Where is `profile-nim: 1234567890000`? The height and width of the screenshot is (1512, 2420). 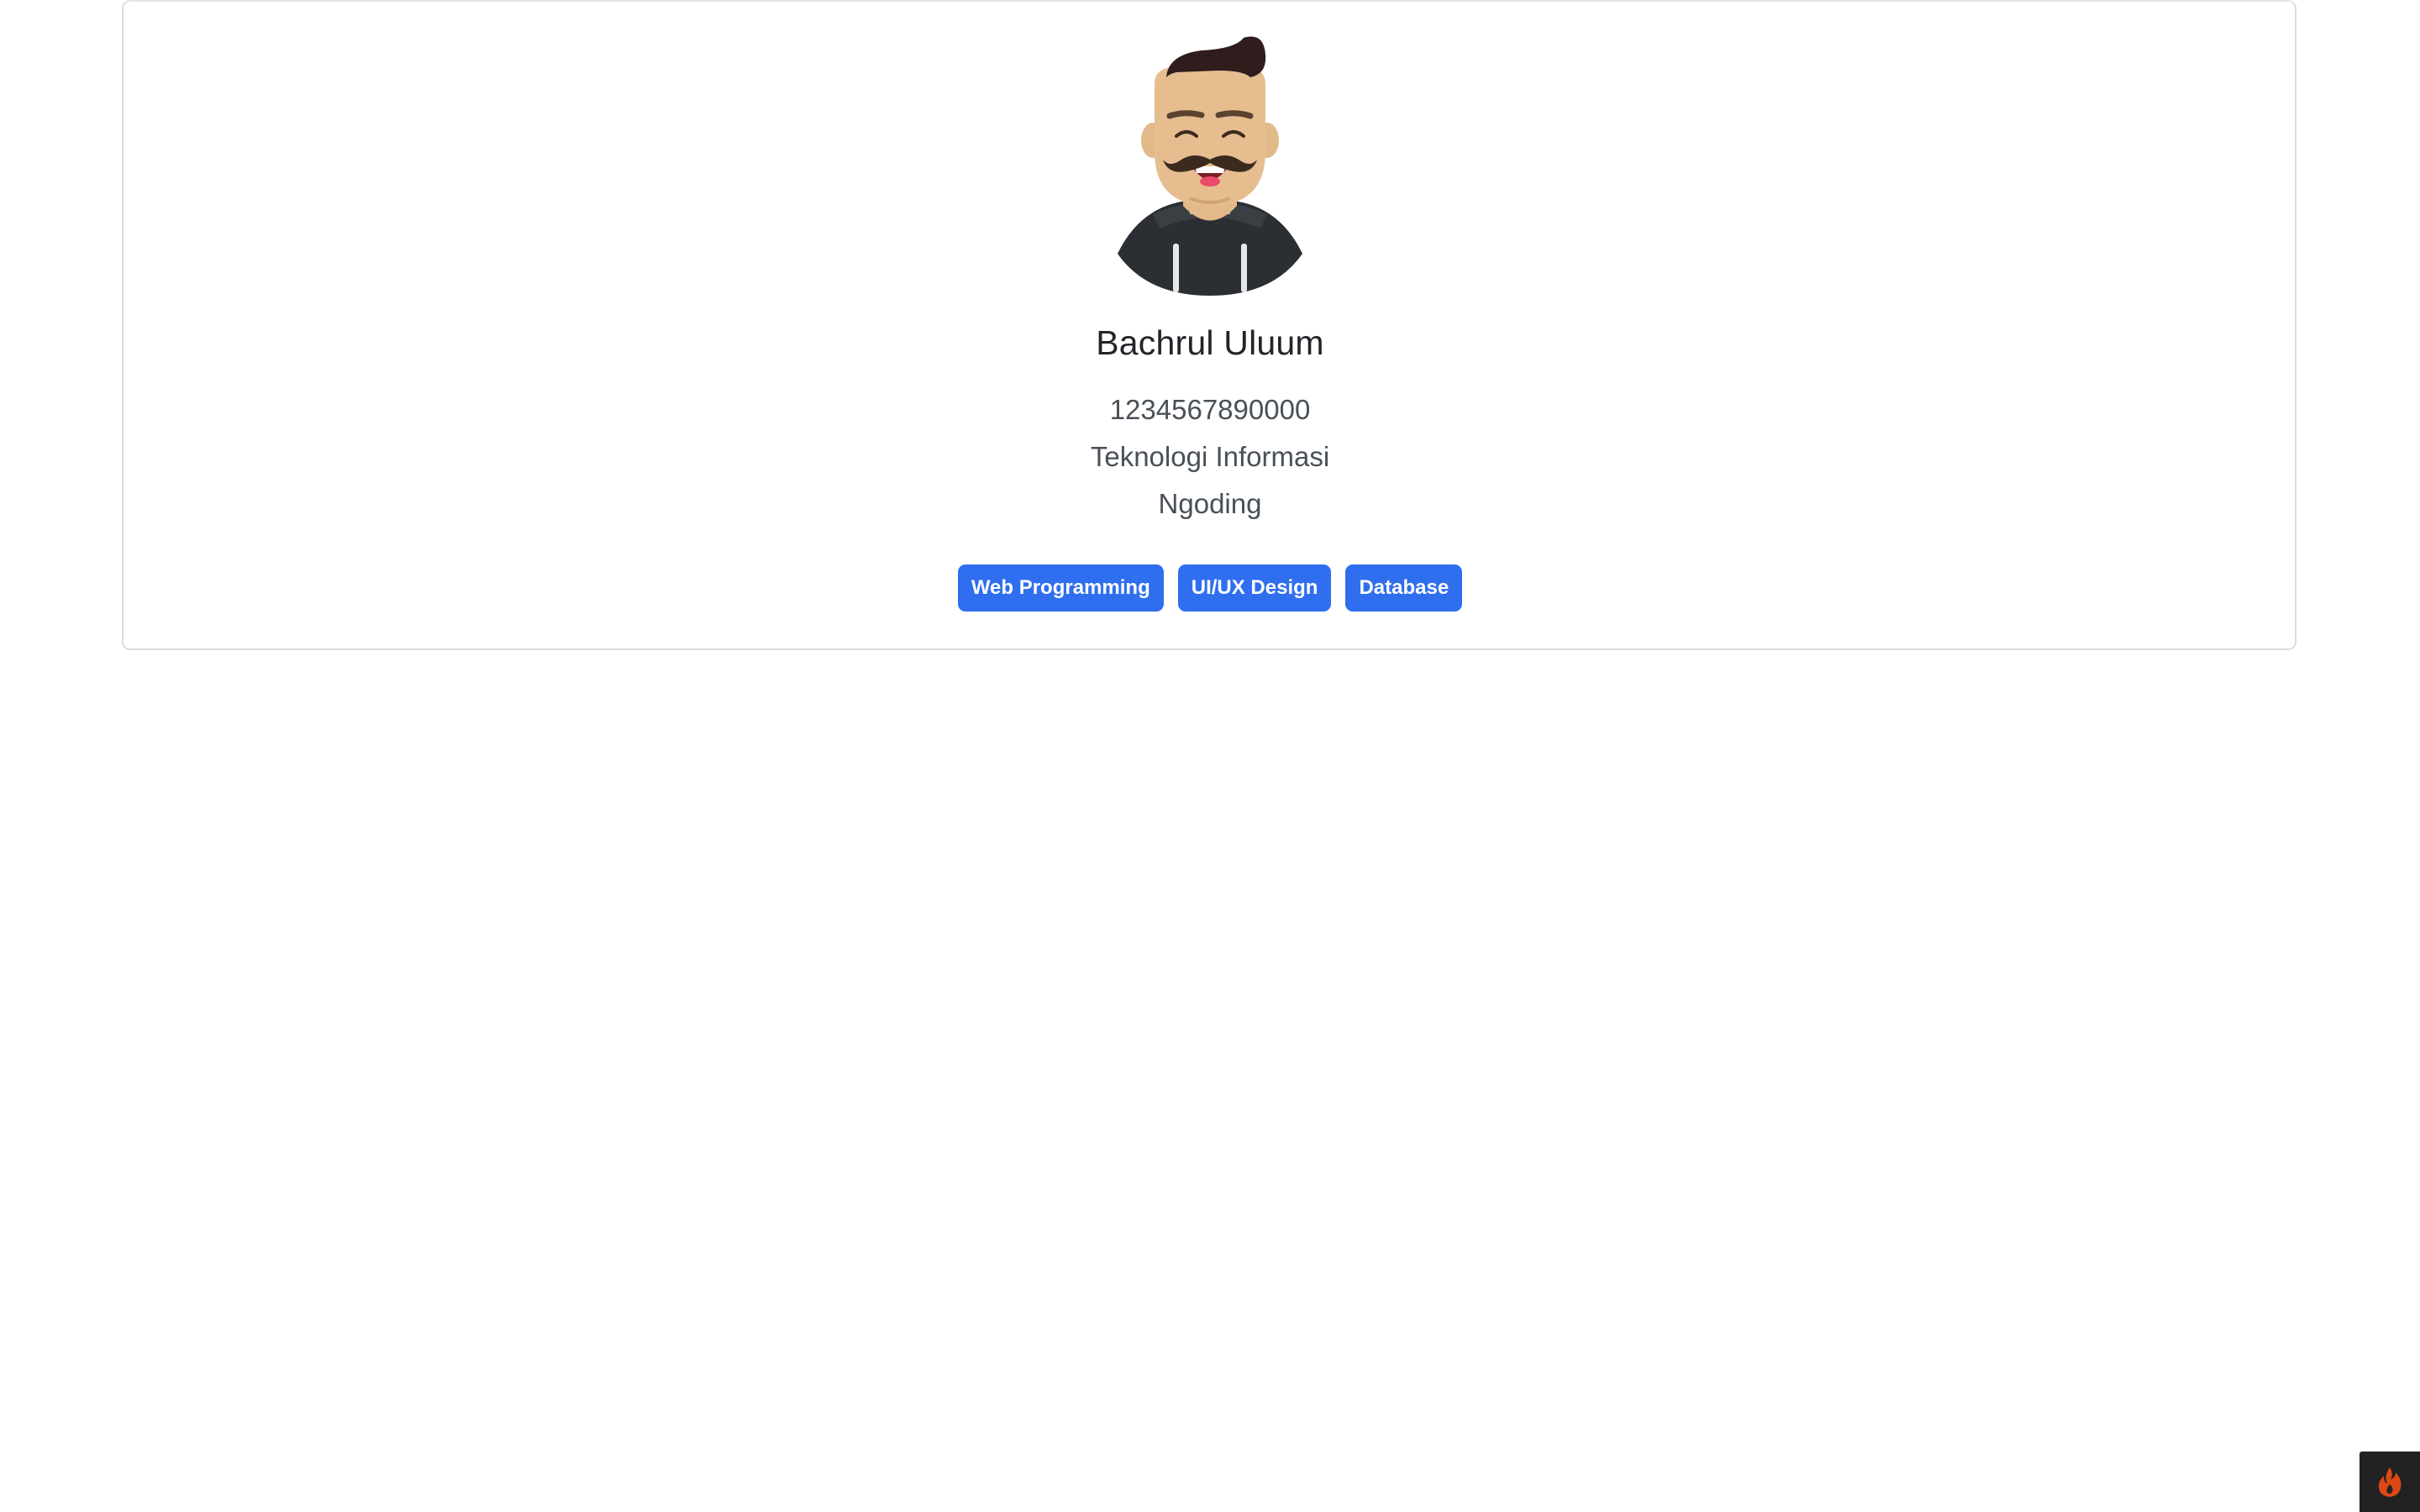
profile-nim: 1234567890000 is located at coordinates (1210, 409).